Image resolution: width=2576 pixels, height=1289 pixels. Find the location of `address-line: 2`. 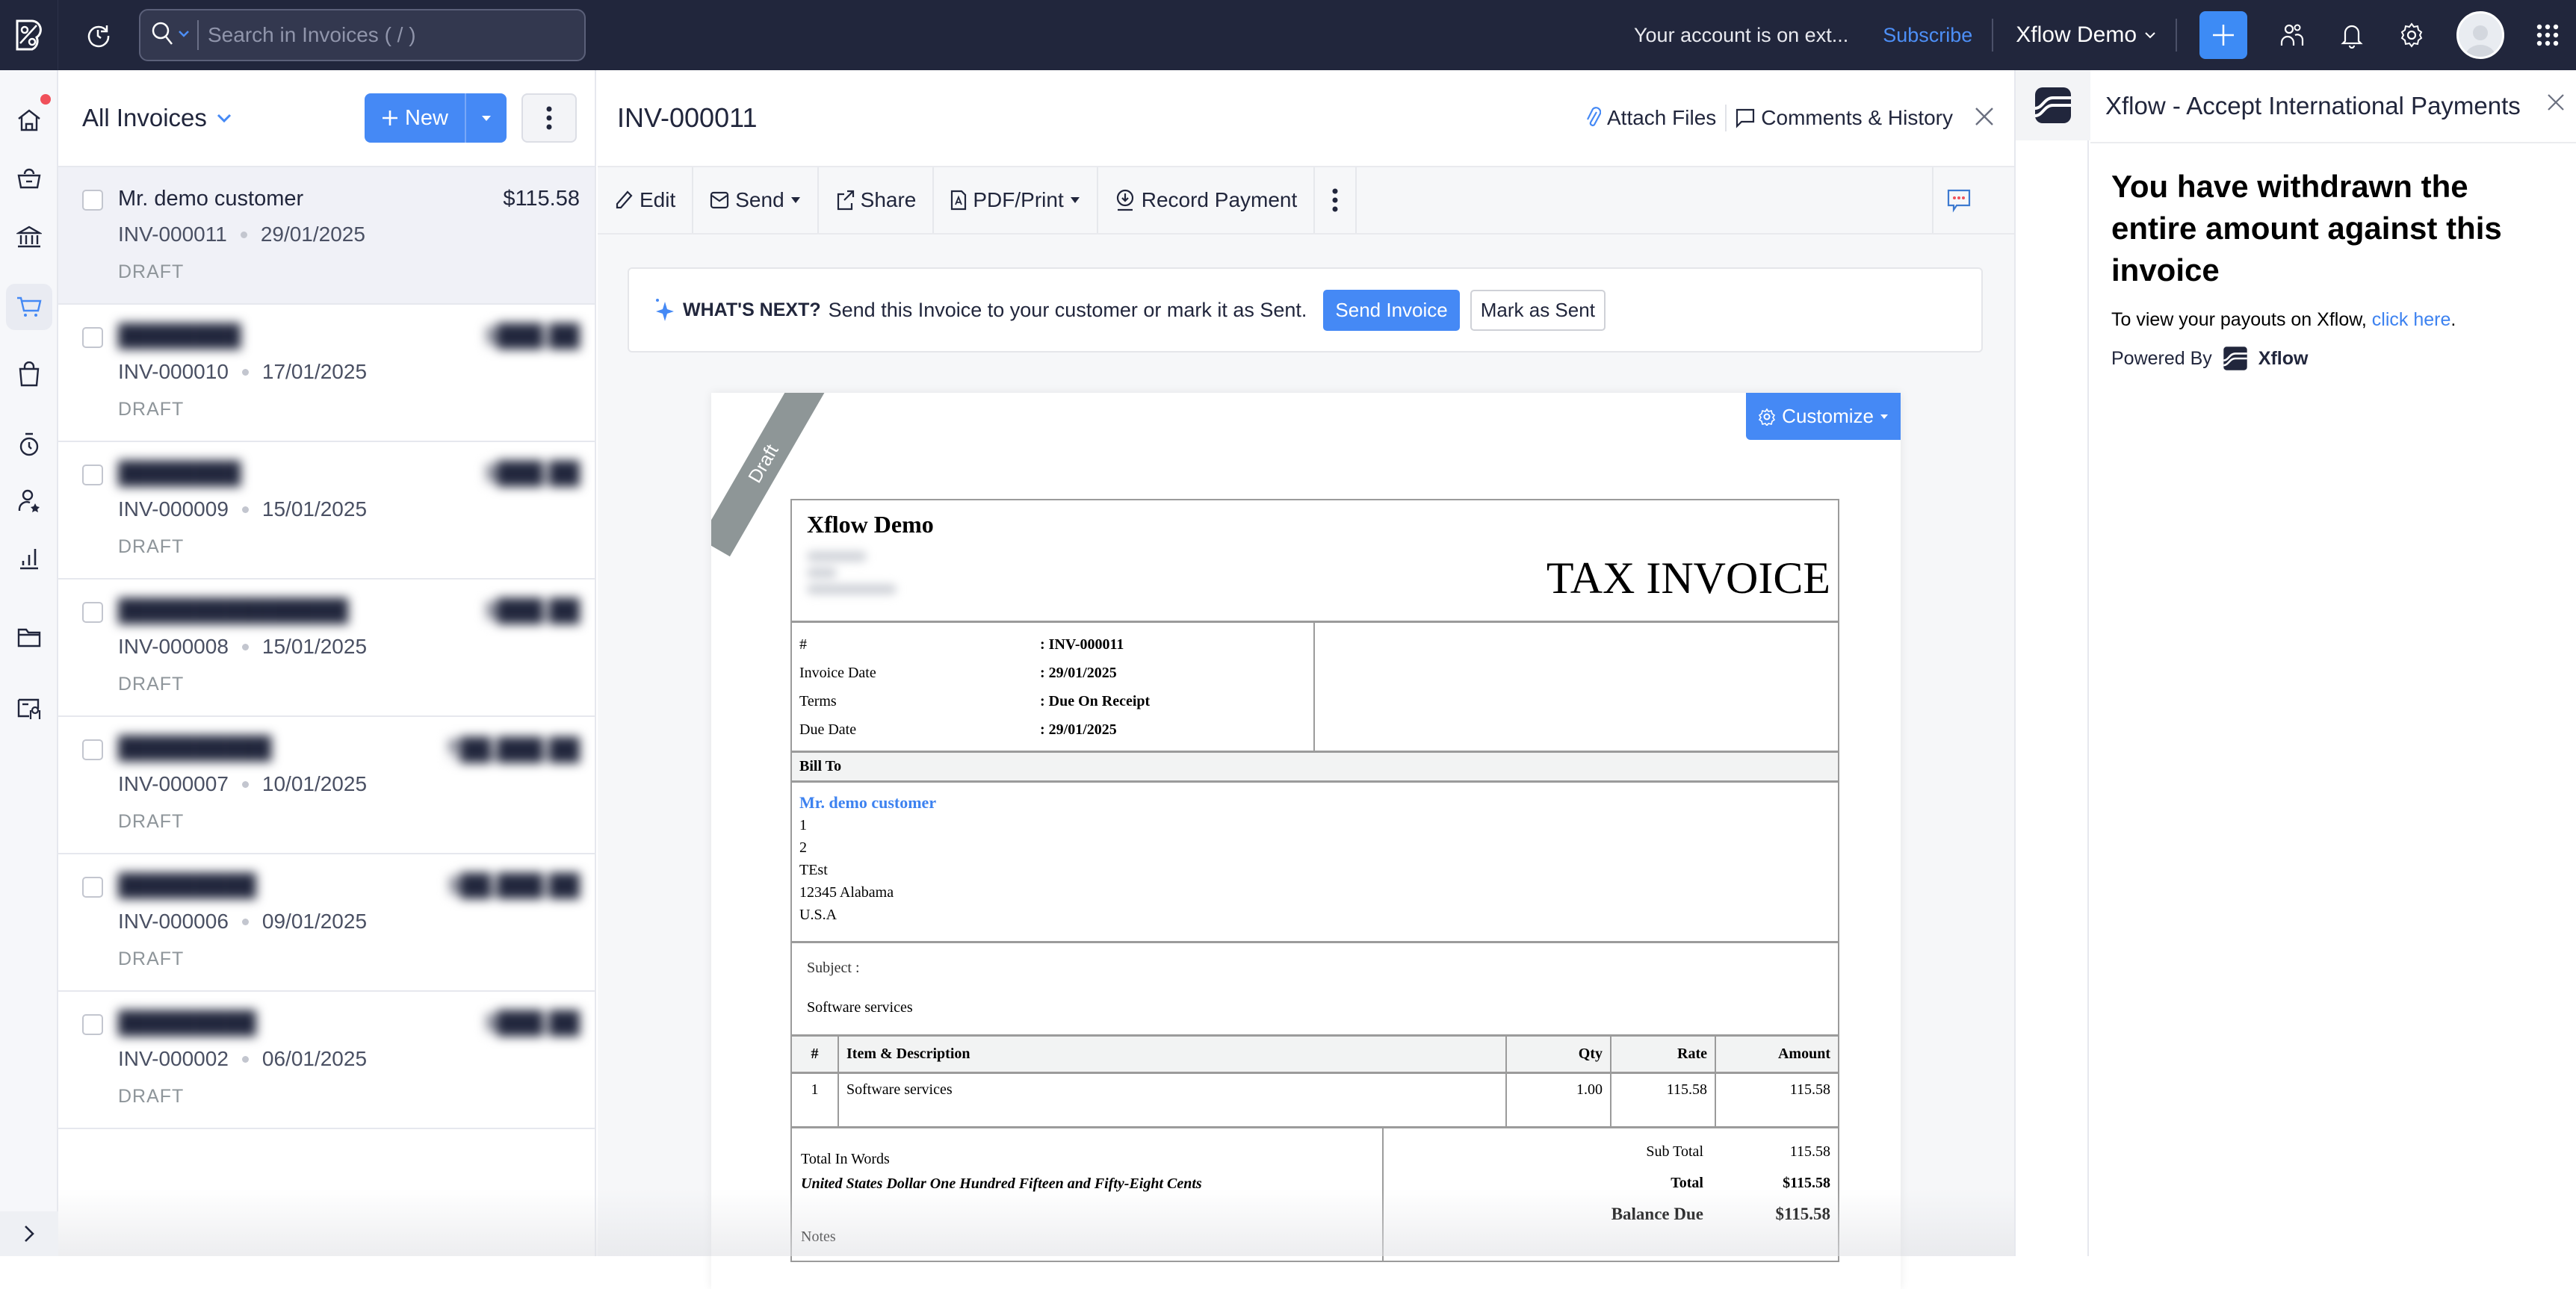

address-line: 2 is located at coordinates (1314, 847).